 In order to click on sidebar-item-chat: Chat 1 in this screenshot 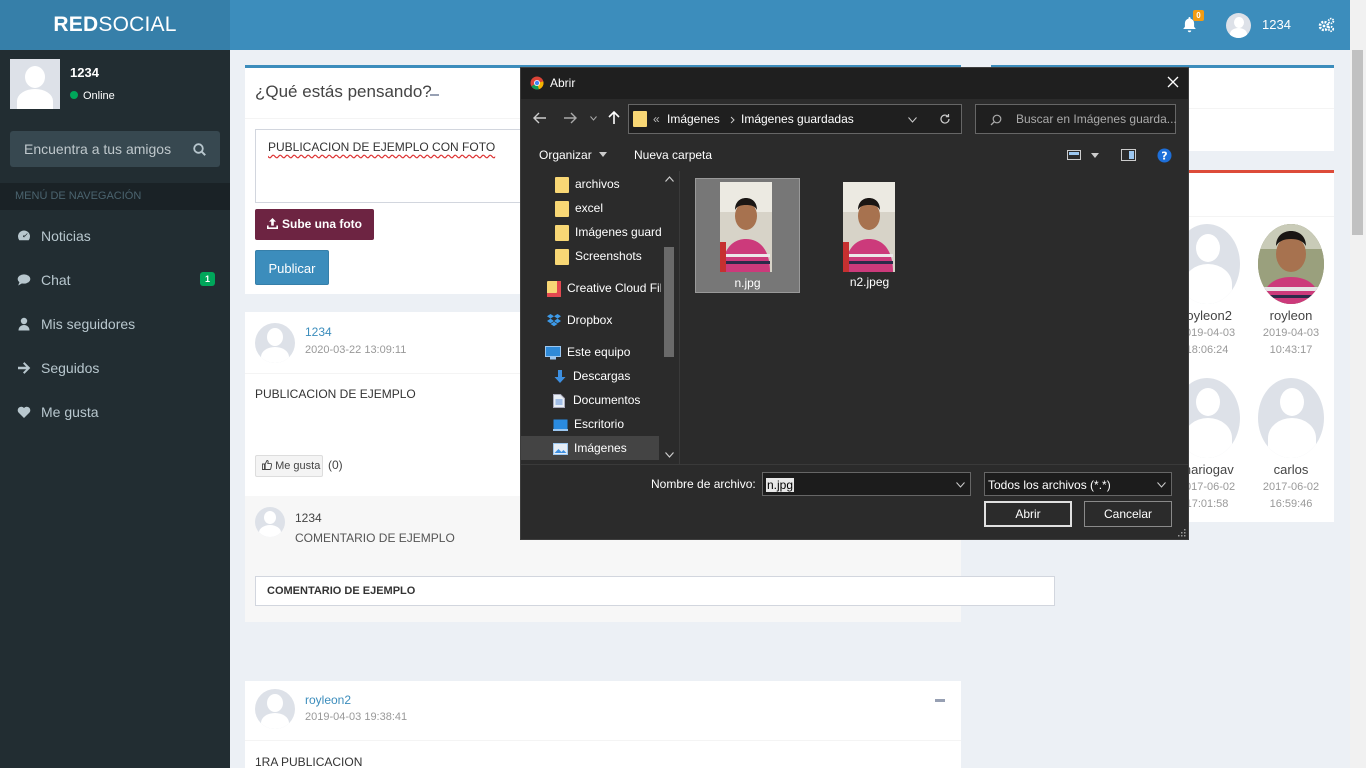, I will do `click(115, 280)`.